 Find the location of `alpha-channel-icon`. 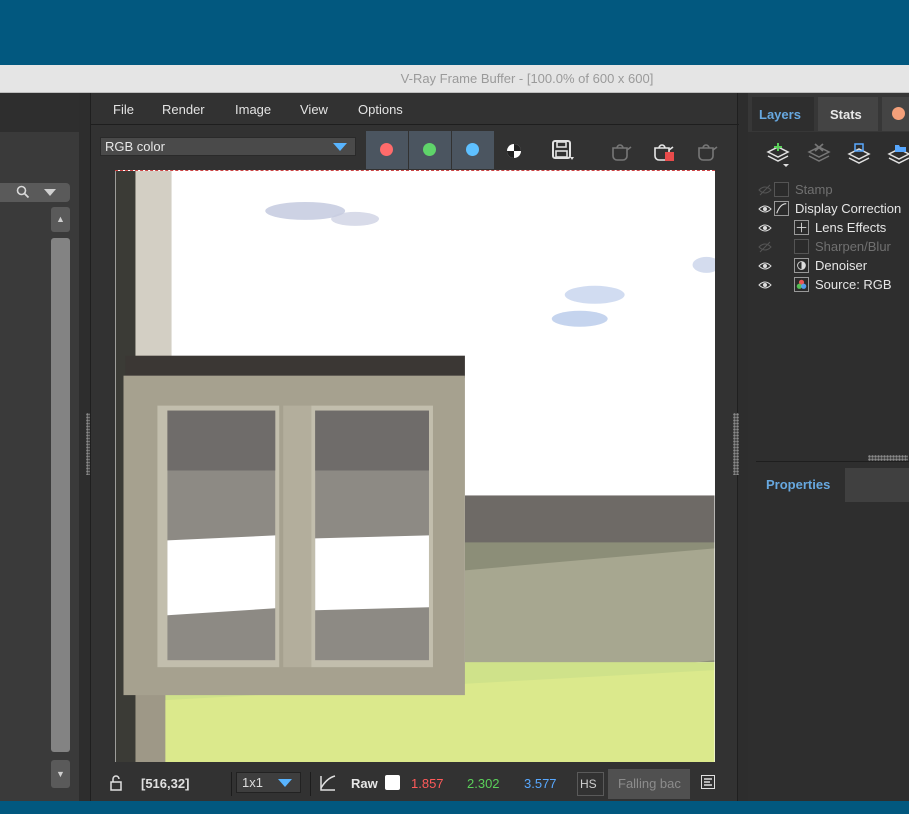

alpha-channel-icon is located at coordinates (514, 151).